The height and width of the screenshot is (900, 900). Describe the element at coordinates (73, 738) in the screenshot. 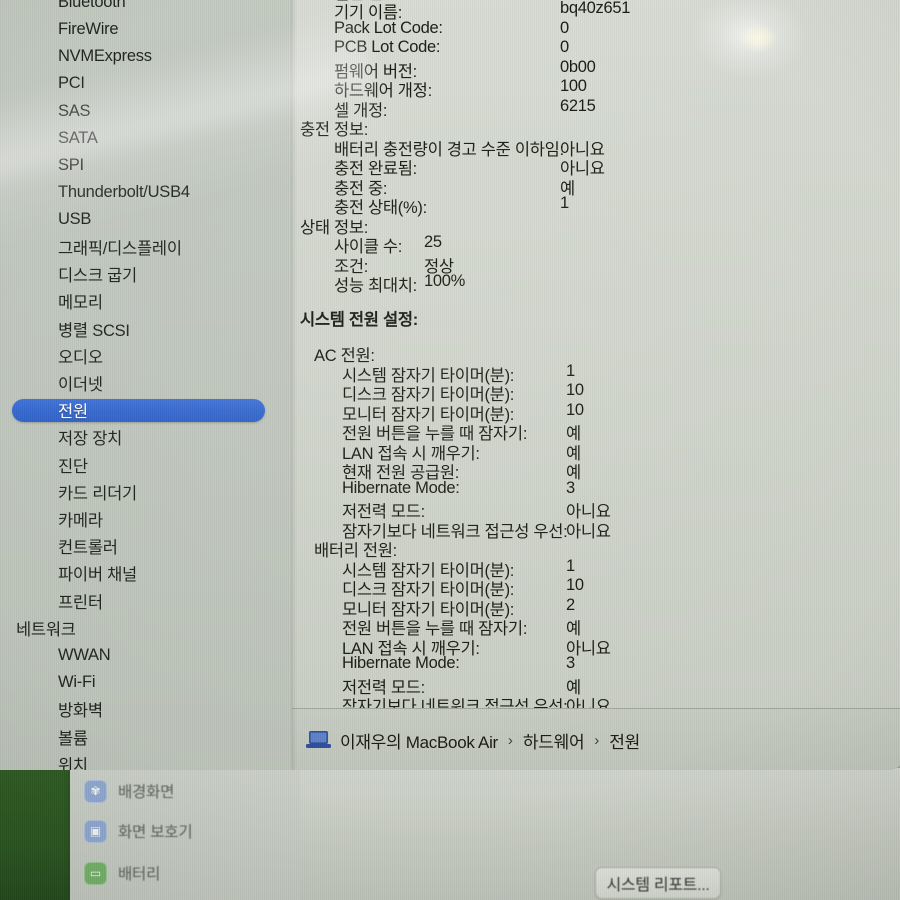

I see `sidebar-item-label: 볼륨` at that location.